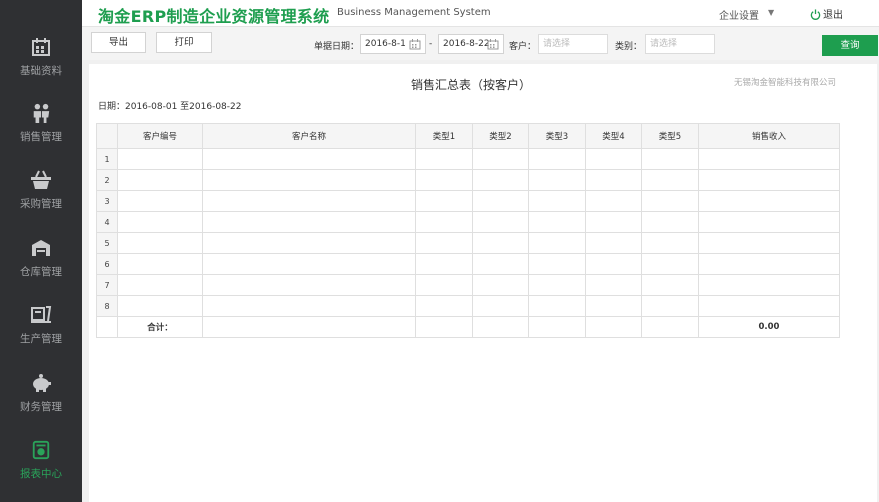 This screenshot has width=879, height=502. I want to click on sidebar-item-reports: 报表中心, so click(41, 470).